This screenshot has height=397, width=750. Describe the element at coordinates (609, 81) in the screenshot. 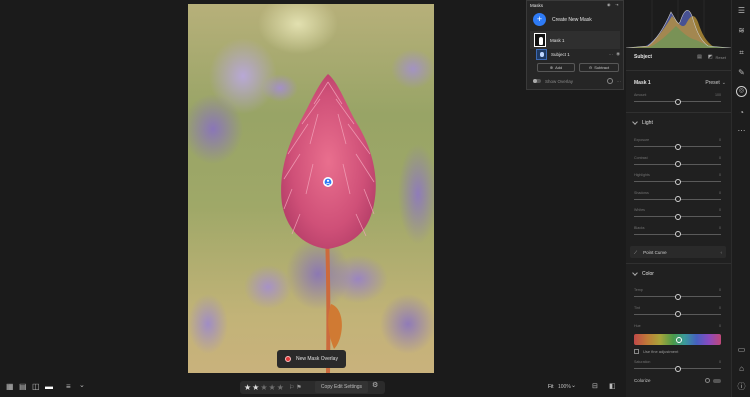

I see `overlay-settings-icon` at that location.